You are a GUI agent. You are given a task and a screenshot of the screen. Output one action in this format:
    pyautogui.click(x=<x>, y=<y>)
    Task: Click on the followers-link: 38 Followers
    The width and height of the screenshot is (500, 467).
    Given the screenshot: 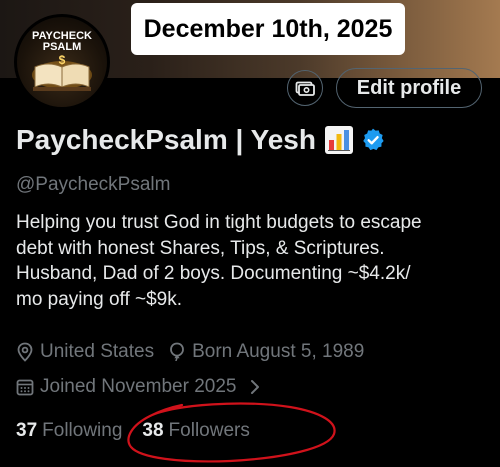 What is the action you would take?
    pyautogui.click(x=195, y=431)
    